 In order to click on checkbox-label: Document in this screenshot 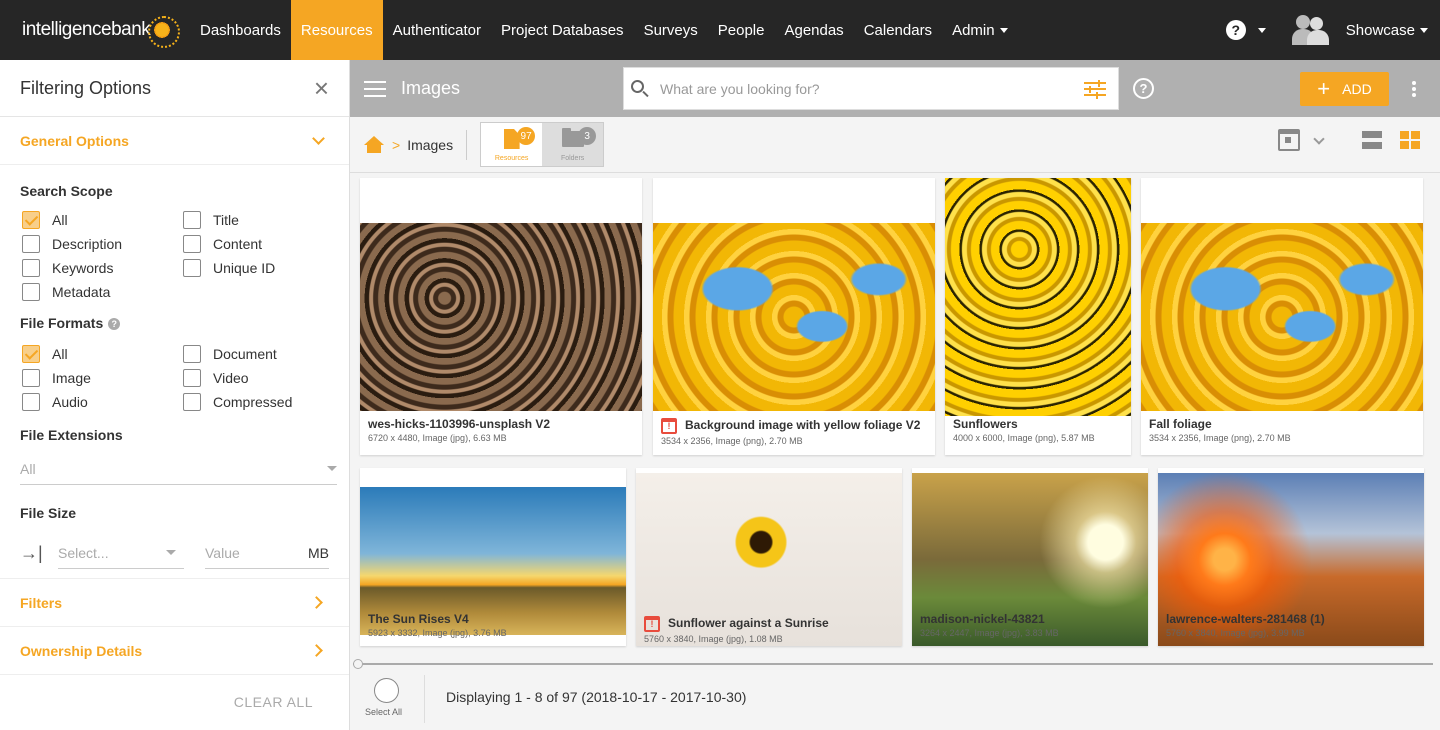, I will do `click(245, 354)`.